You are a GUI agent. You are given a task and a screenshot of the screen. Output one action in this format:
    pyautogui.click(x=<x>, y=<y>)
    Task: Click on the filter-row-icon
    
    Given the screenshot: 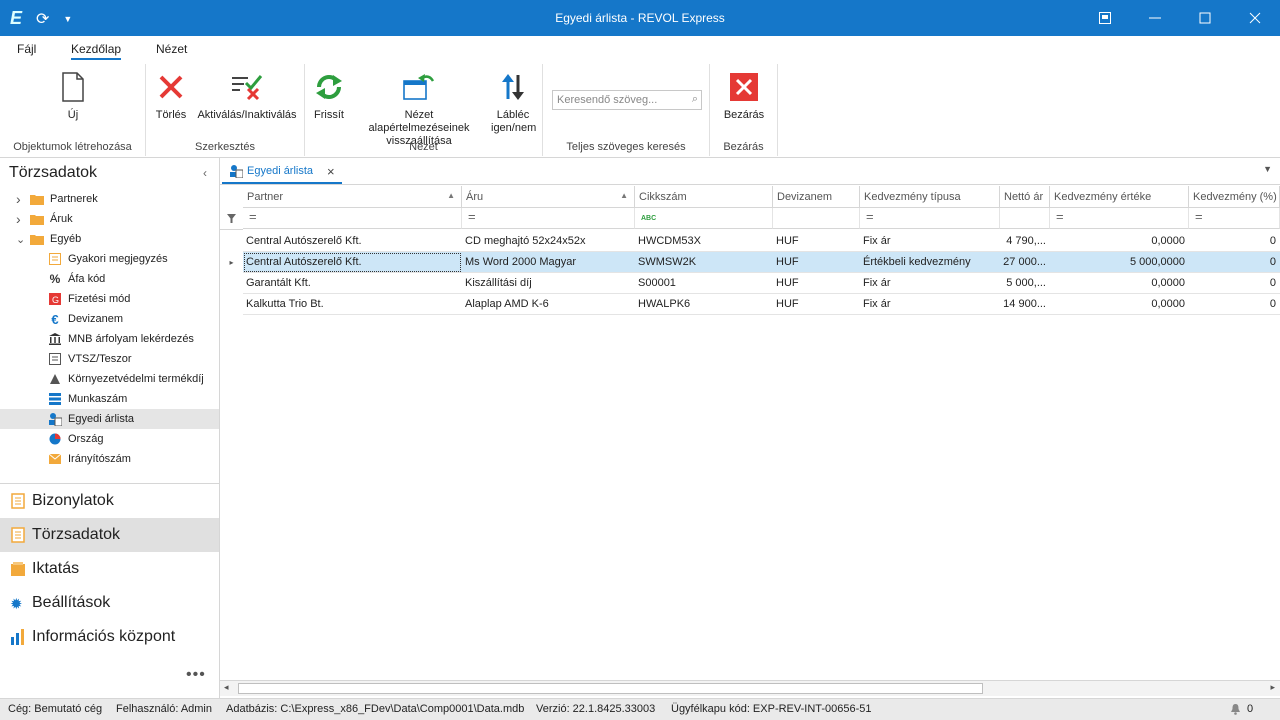 What is the action you would take?
    pyautogui.click(x=231, y=219)
    